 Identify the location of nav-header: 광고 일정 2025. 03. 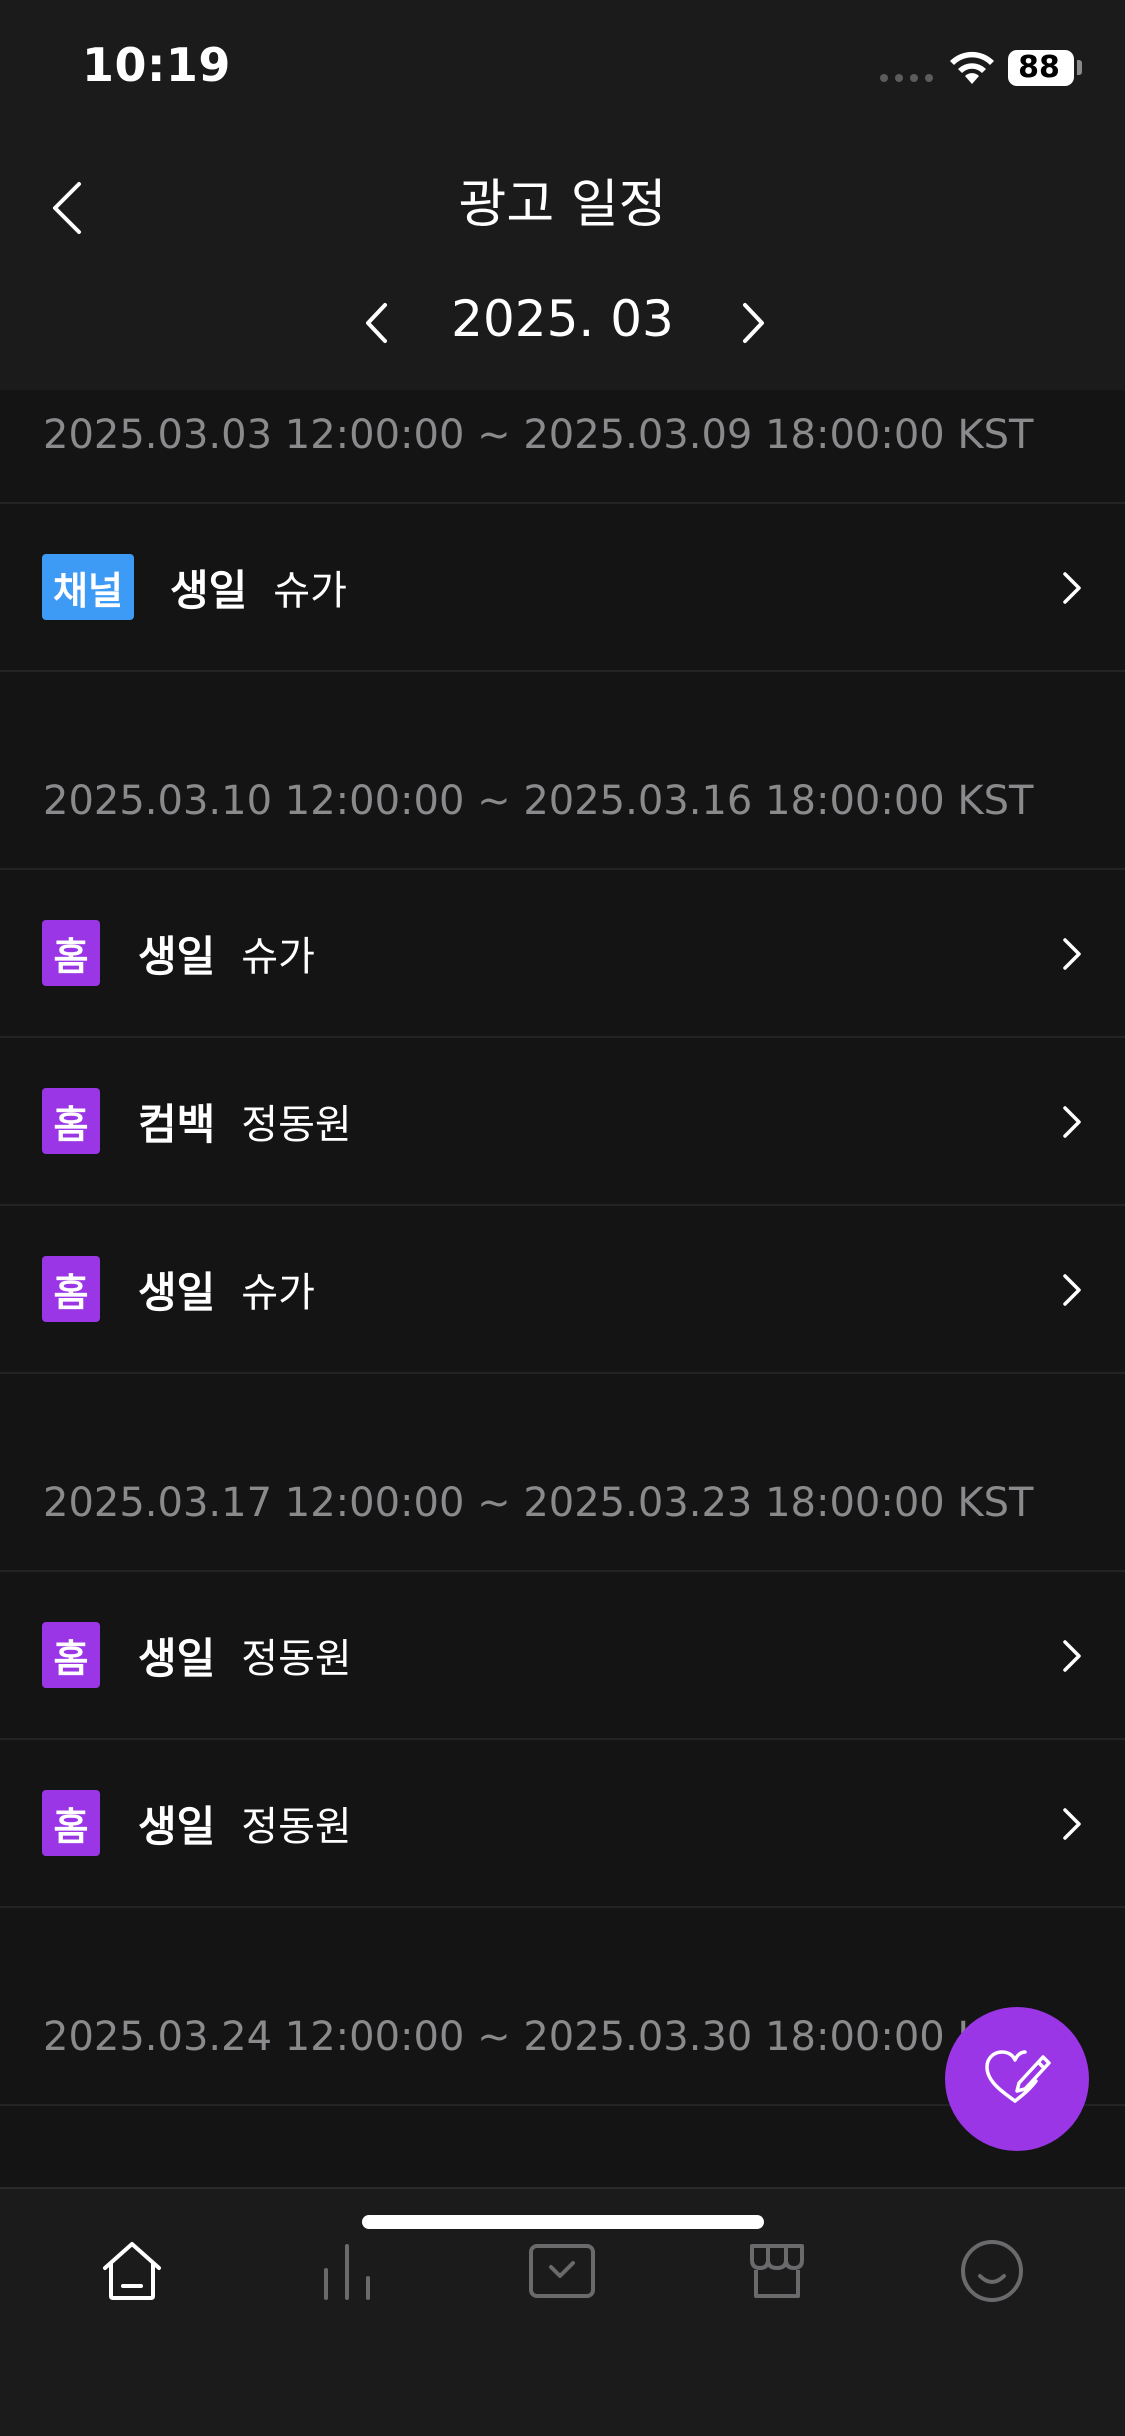
(562, 261).